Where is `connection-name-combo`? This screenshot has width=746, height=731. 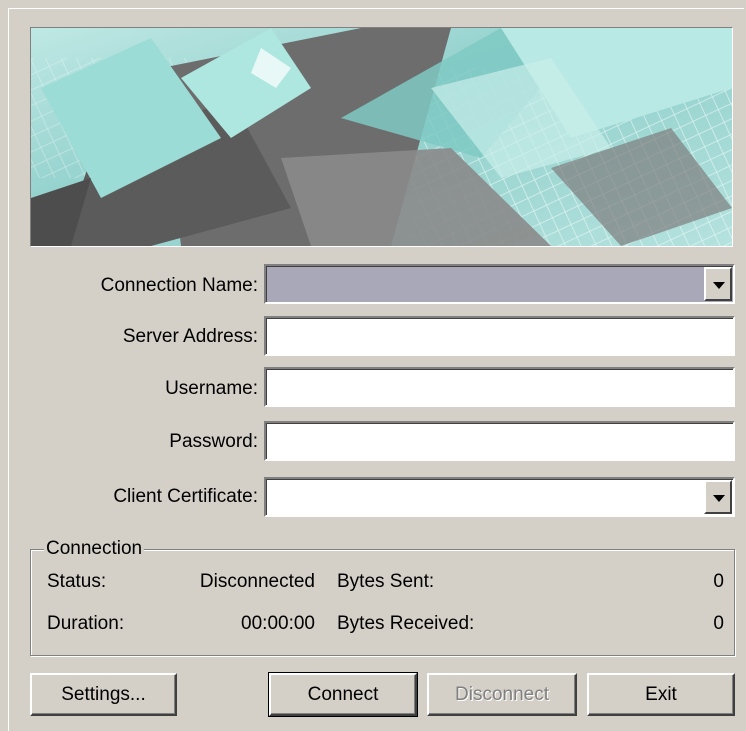
connection-name-combo is located at coordinates (499, 284).